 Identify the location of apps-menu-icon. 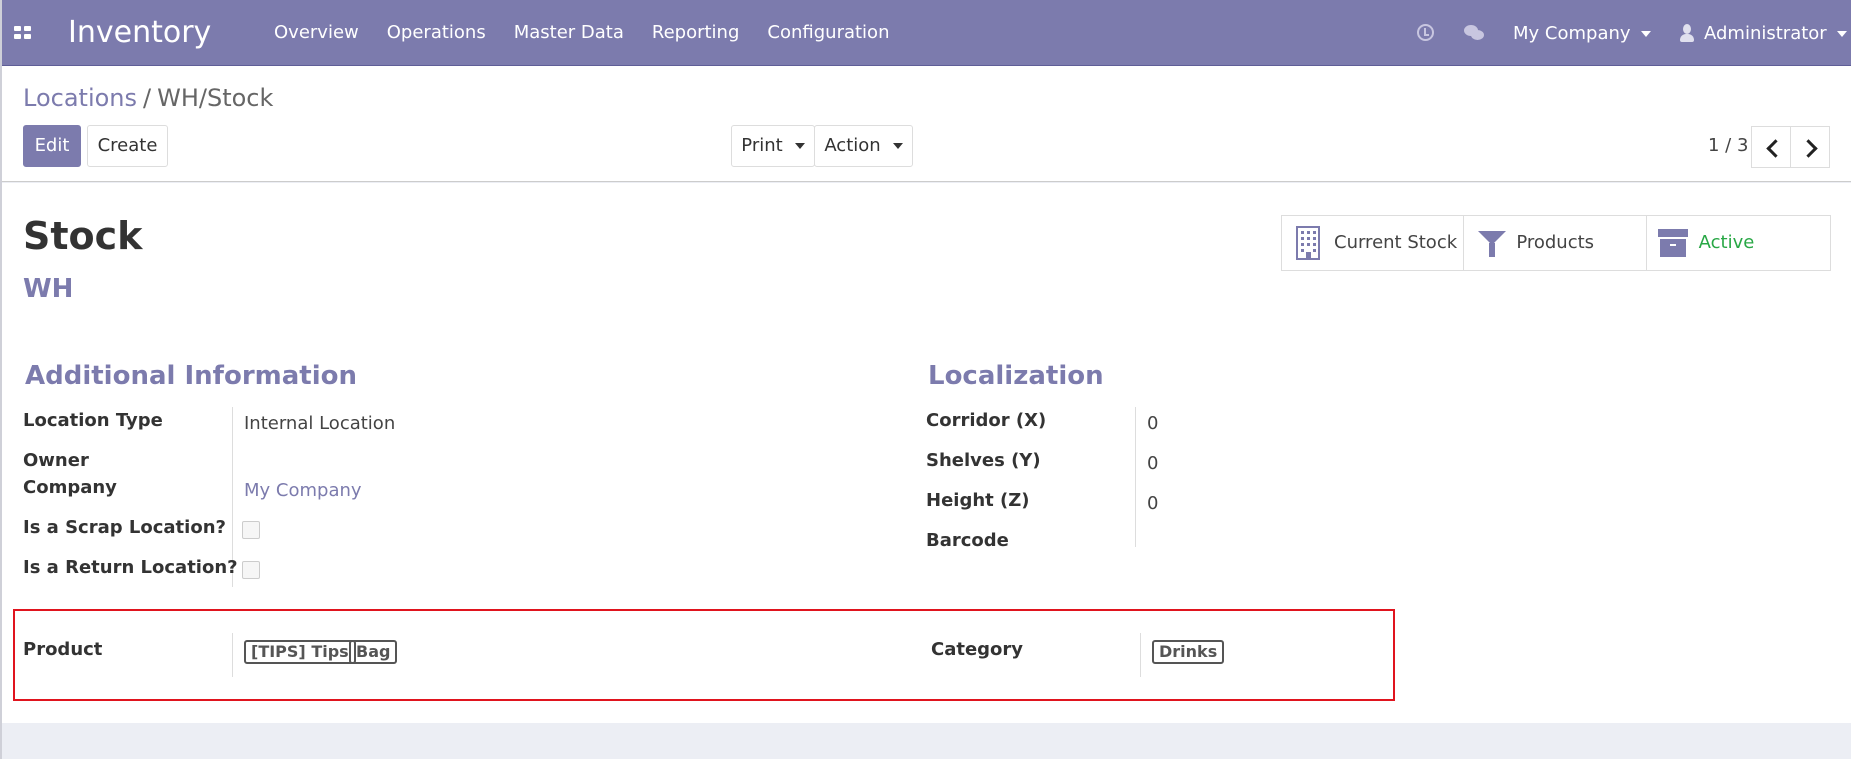
(23, 33).